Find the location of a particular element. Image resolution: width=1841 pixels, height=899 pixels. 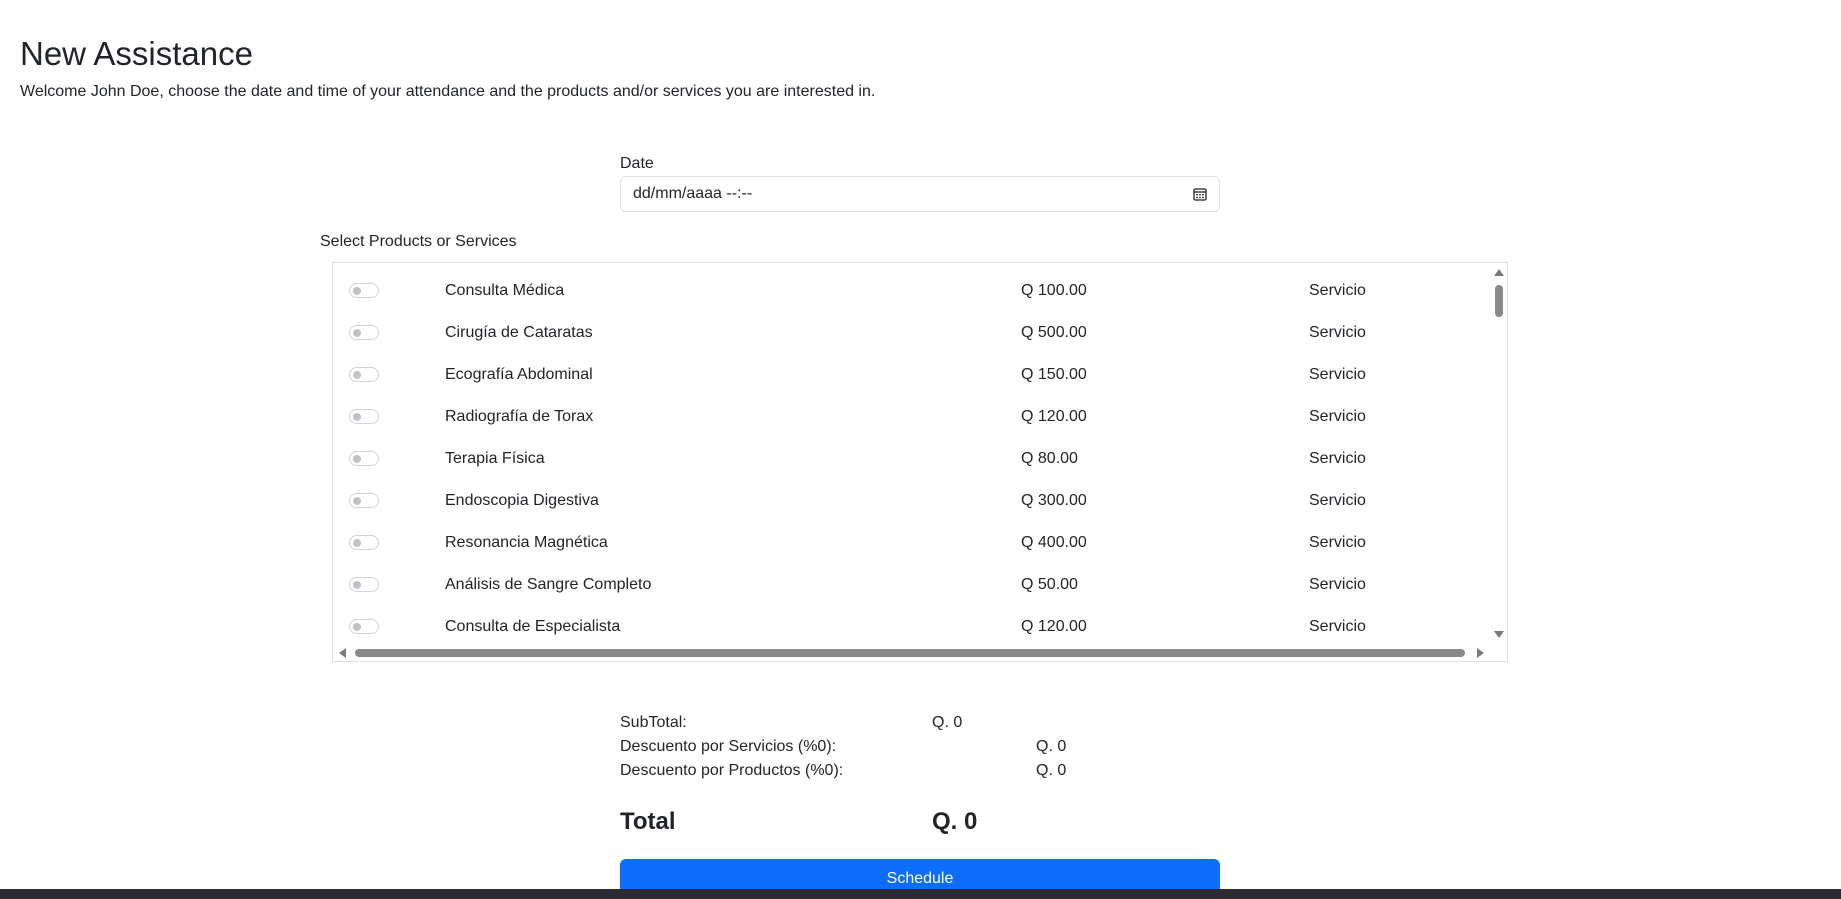

table-row: Radiografía de Torax Q 120.00 Servicio is located at coordinates (913, 418).